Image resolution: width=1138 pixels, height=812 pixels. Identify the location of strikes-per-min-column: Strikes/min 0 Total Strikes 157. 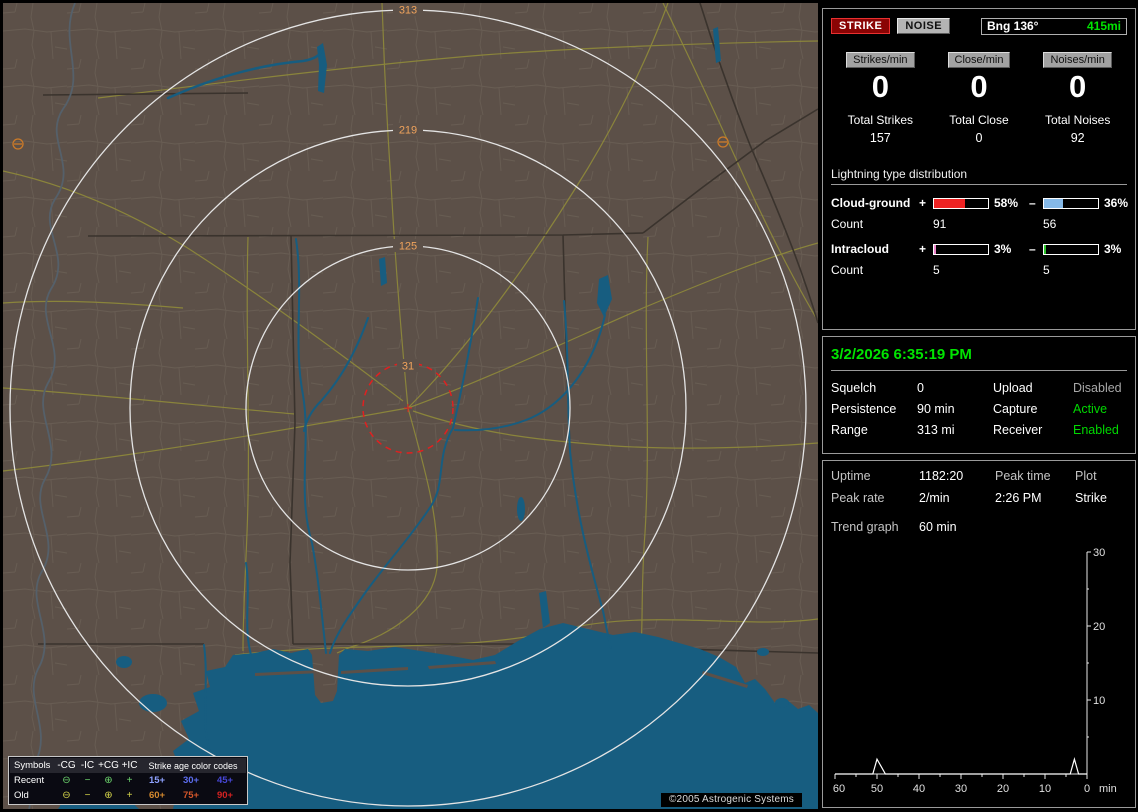
(880, 97).